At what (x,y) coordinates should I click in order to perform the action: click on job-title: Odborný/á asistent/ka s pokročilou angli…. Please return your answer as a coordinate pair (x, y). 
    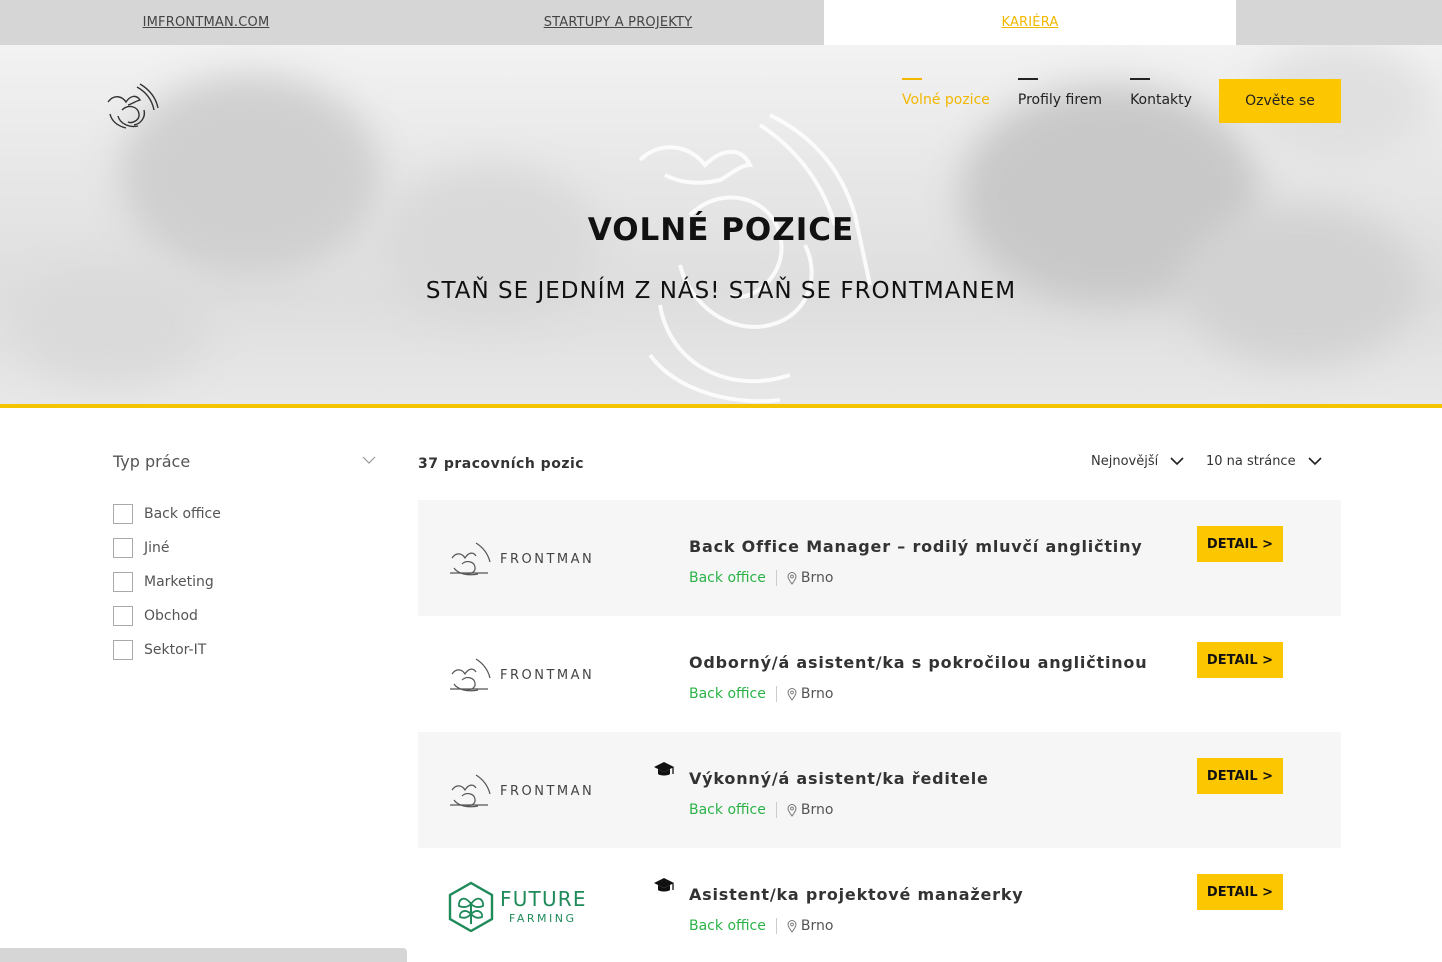
    Looking at the image, I should click on (918, 662).